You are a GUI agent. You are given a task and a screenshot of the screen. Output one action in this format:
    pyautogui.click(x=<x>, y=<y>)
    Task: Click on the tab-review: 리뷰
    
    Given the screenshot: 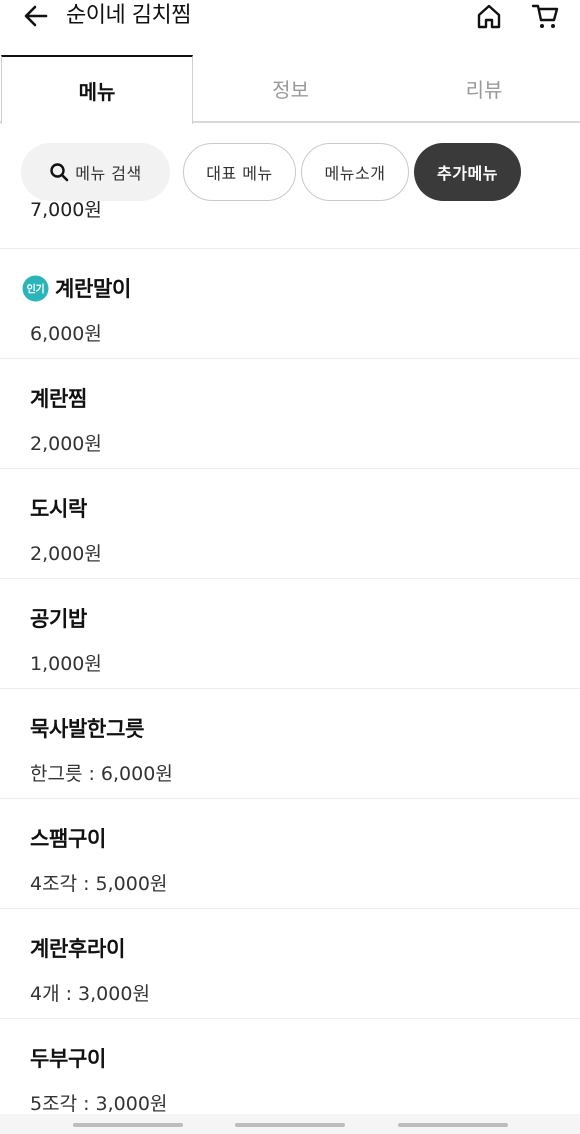 What is the action you would take?
    pyautogui.click(x=484, y=88)
    